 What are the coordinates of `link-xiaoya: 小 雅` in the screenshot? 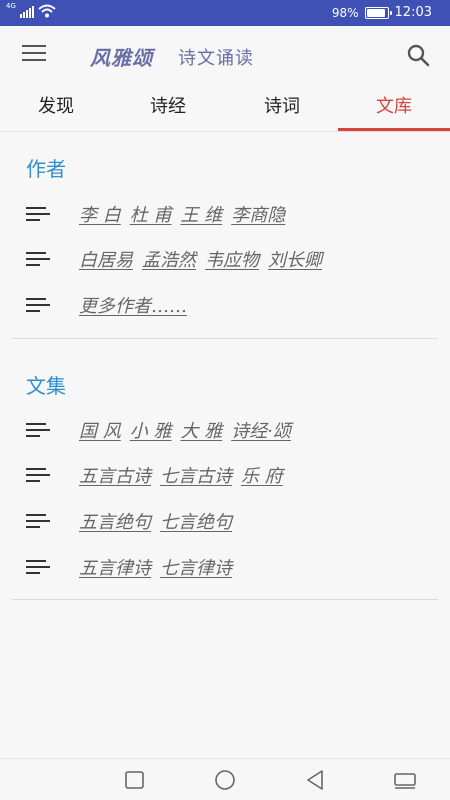 It's located at (151, 430).